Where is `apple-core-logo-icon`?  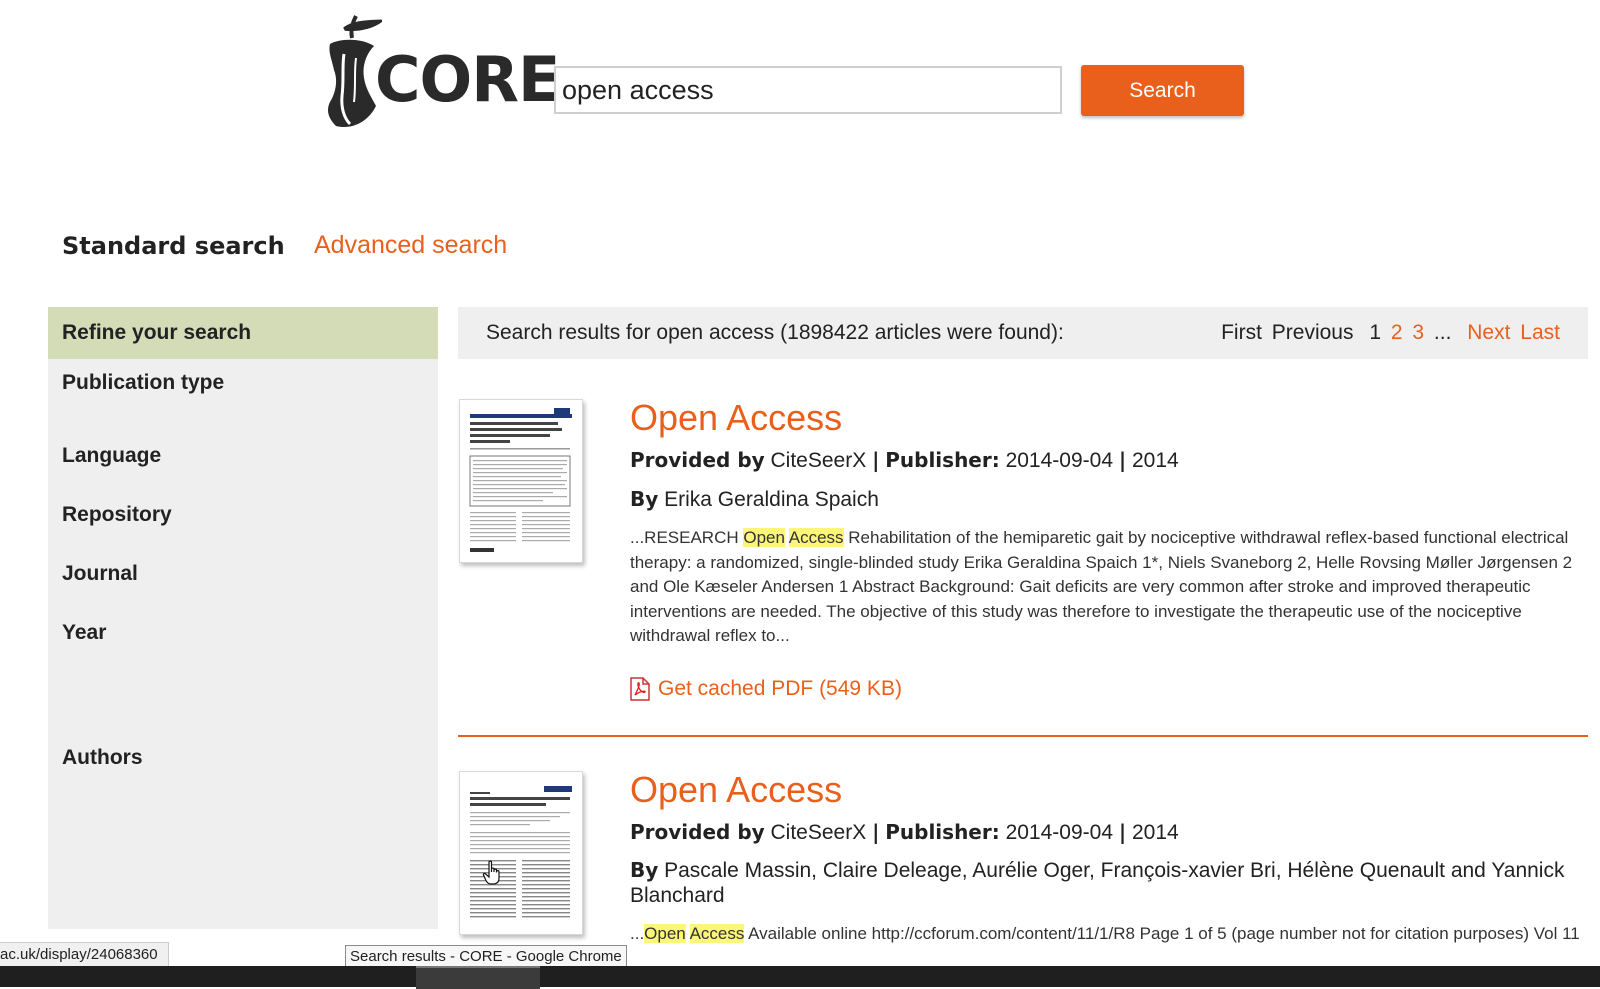
apple-core-logo-icon is located at coordinates (355, 71).